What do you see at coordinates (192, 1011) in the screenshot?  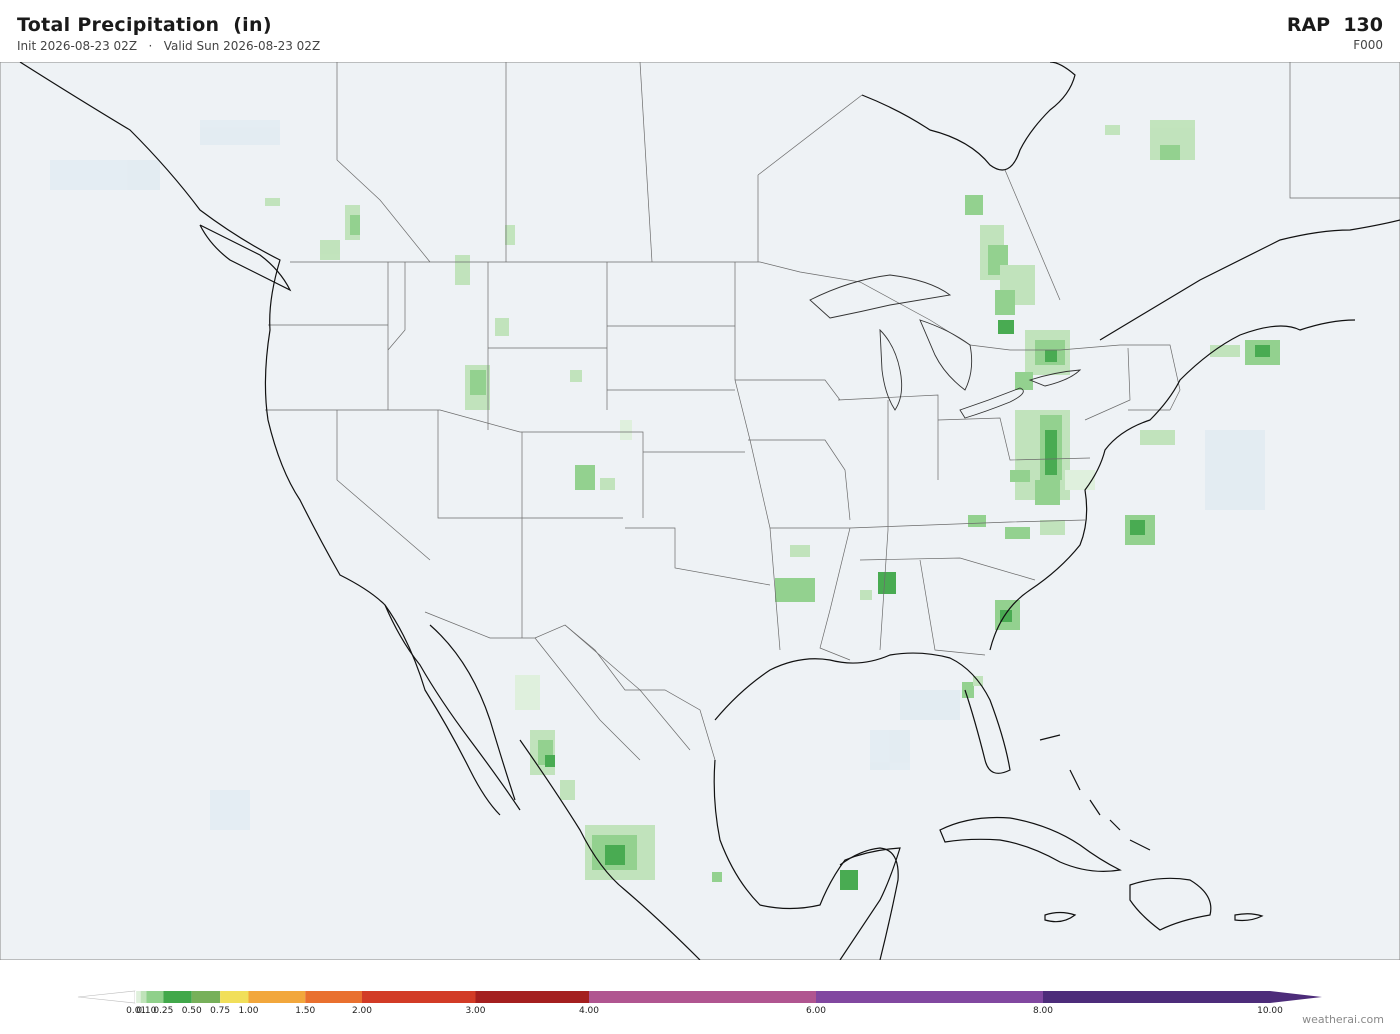 I see `colorbar-tick-label-3: 0.50` at bounding box center [192, 1011].